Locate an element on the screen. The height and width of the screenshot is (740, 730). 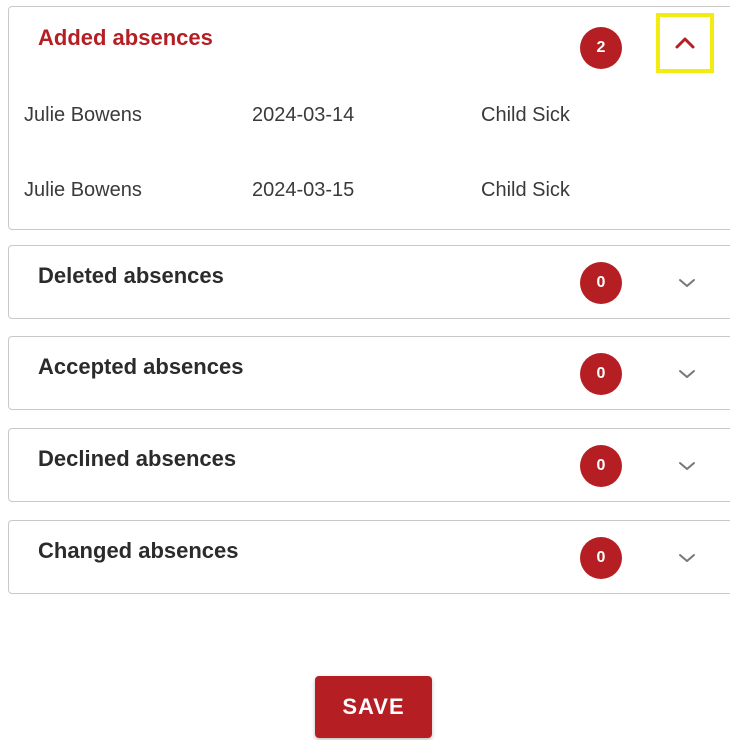
absence-date: 2024-03-14 is located at coordinates (303, 115).